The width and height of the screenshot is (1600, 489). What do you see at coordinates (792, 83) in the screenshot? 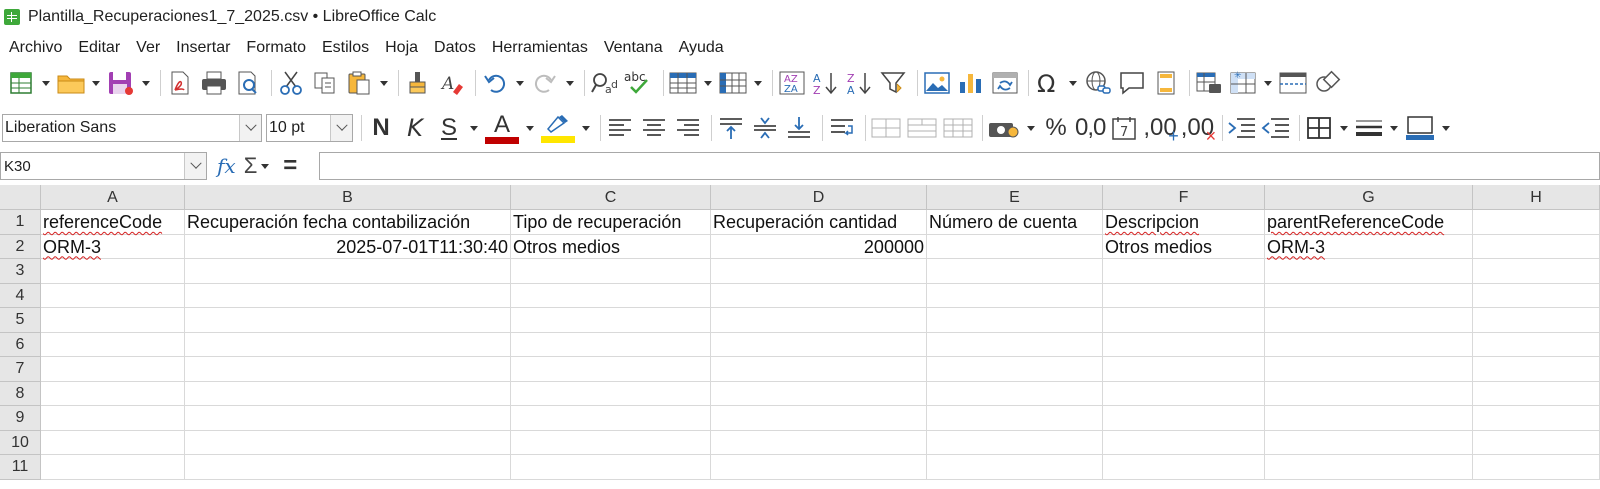
I see `sort-button: AZ ZA` at bounding box center [792, 83].